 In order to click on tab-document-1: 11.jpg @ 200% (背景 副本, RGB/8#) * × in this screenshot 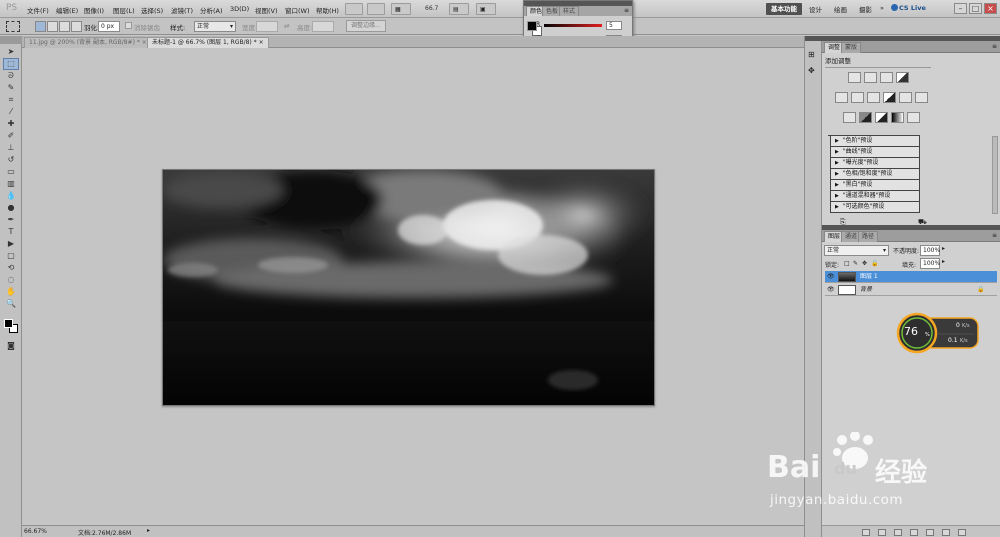, I will do `click(88, 42)`.